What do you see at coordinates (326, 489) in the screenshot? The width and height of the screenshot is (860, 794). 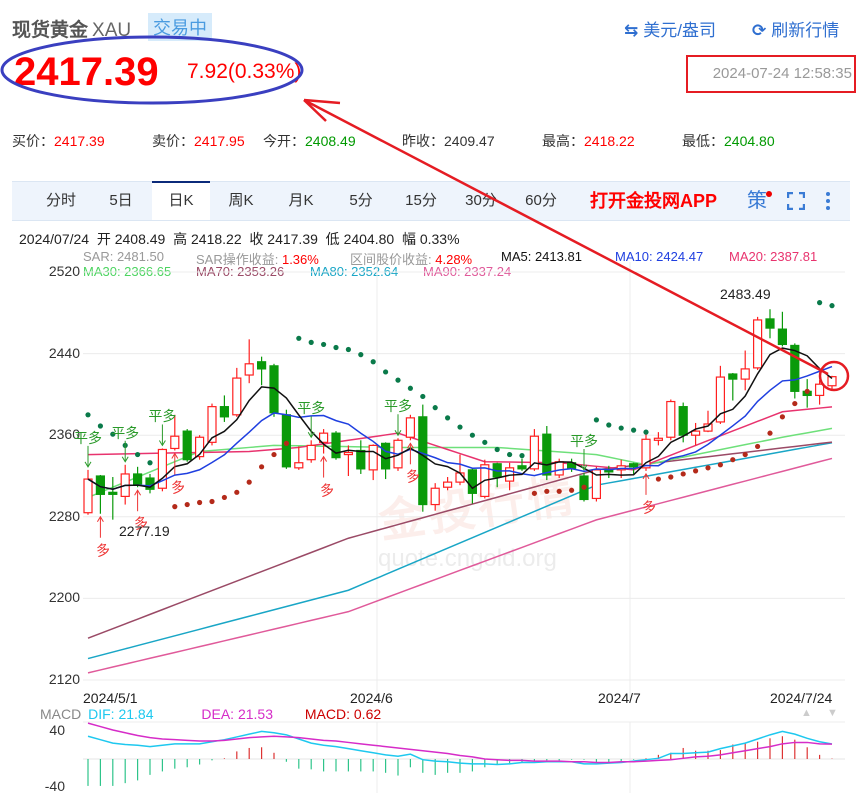 I see `signal-label-long: 多` at bounding box center [326, 489].